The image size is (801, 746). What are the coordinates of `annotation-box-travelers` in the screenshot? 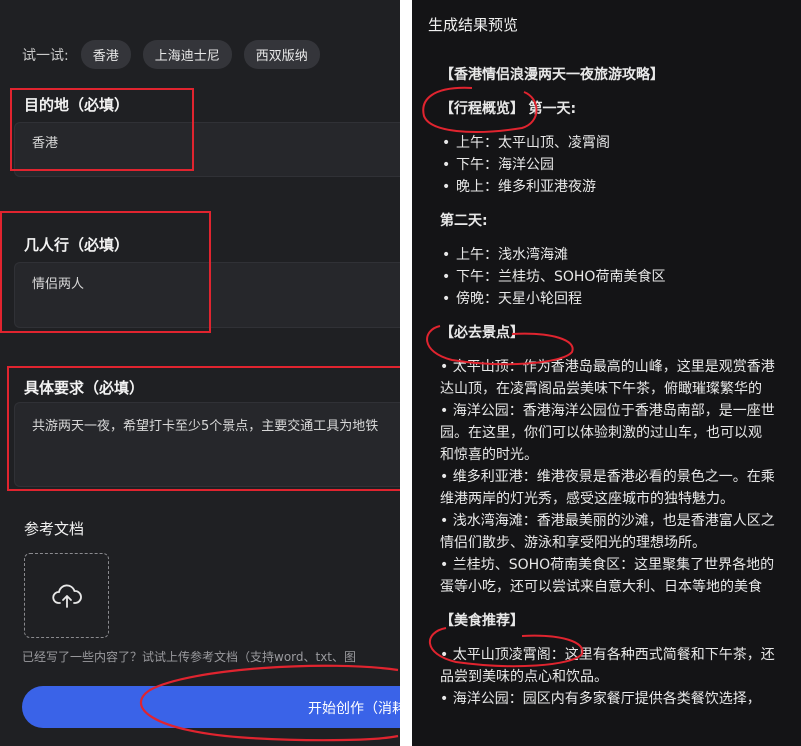 It's located at (105, 272).